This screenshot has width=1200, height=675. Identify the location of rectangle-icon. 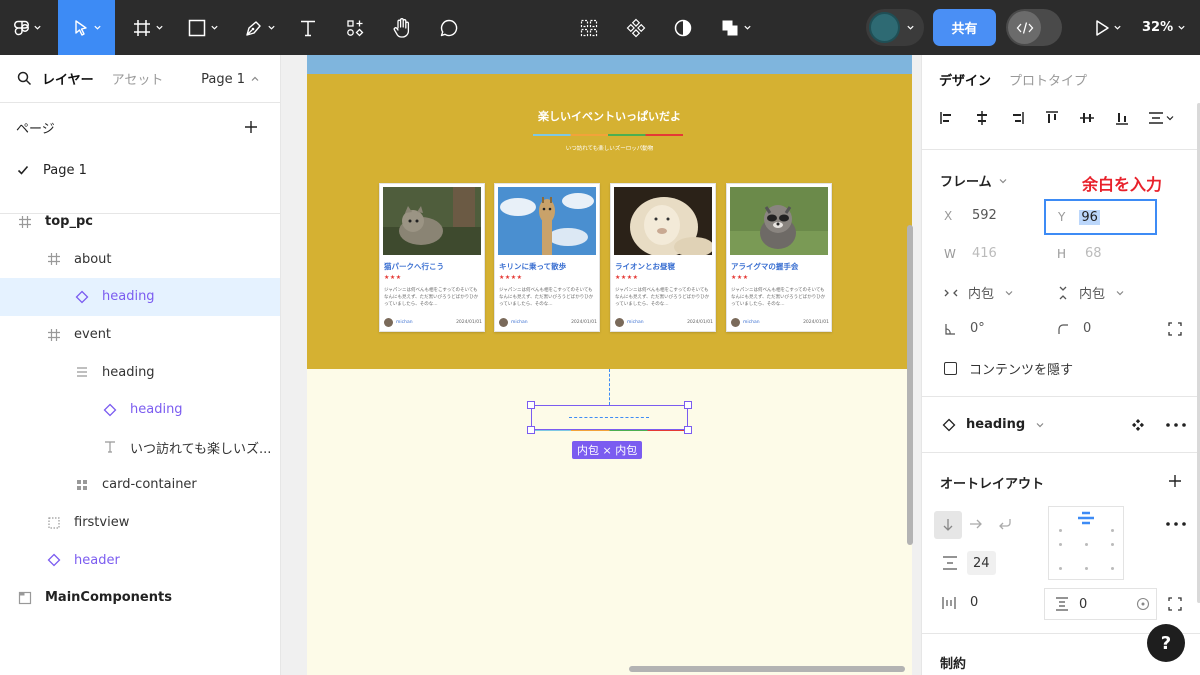
(197, 27).